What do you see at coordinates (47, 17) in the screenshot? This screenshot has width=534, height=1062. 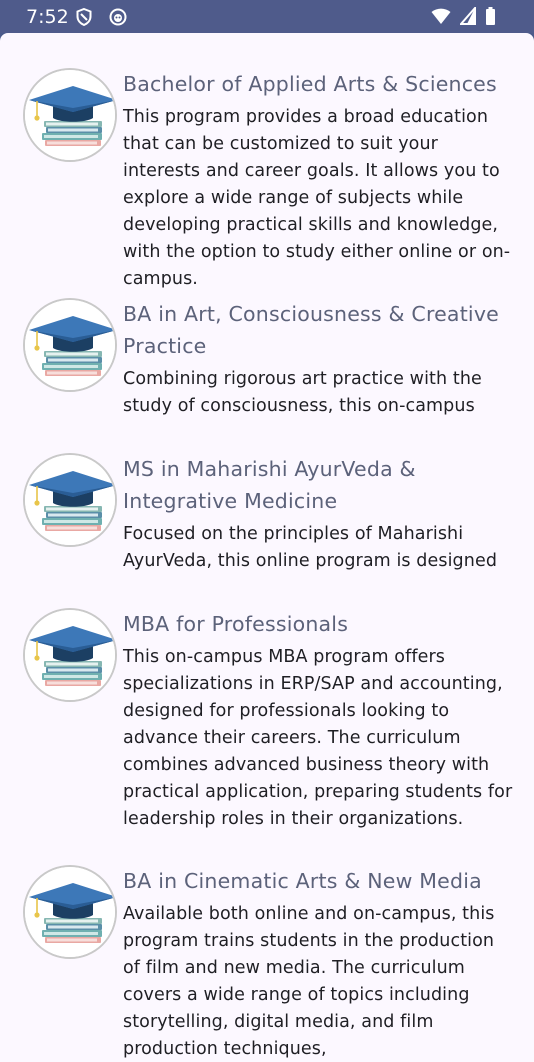 I see `status-time: 7:52` at bounding box center [47, 17].